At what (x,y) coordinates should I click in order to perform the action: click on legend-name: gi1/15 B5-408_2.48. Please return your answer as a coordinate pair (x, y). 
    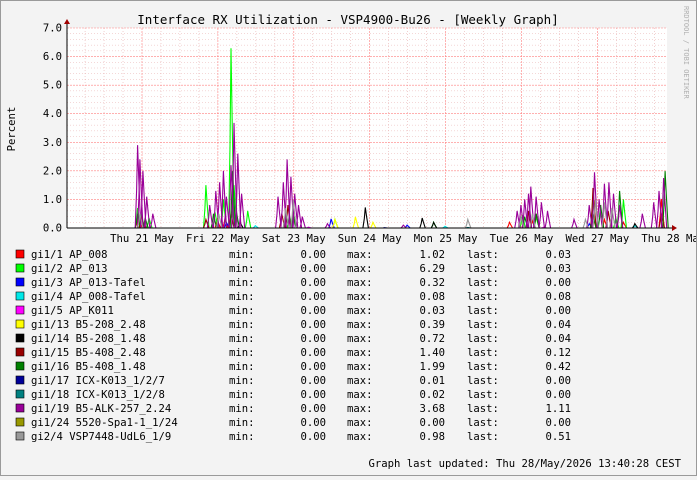
    Looking at the image, I should click on (88, 353).